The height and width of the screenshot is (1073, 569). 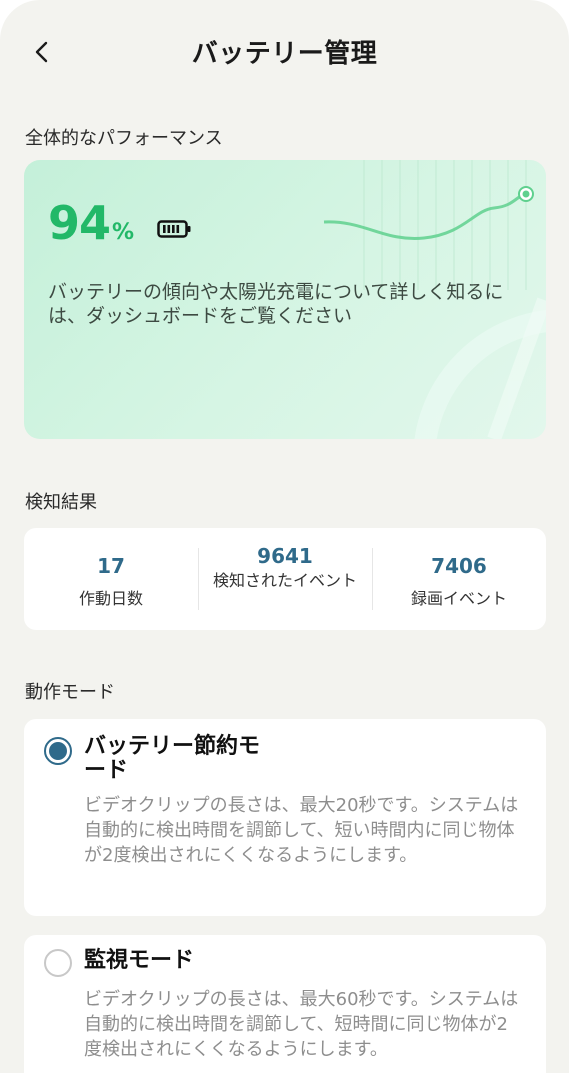 What do you see at coordinates (285, 556) in the screenshot?
I see `stat-value: 9641` at bounding box center [285, 556].